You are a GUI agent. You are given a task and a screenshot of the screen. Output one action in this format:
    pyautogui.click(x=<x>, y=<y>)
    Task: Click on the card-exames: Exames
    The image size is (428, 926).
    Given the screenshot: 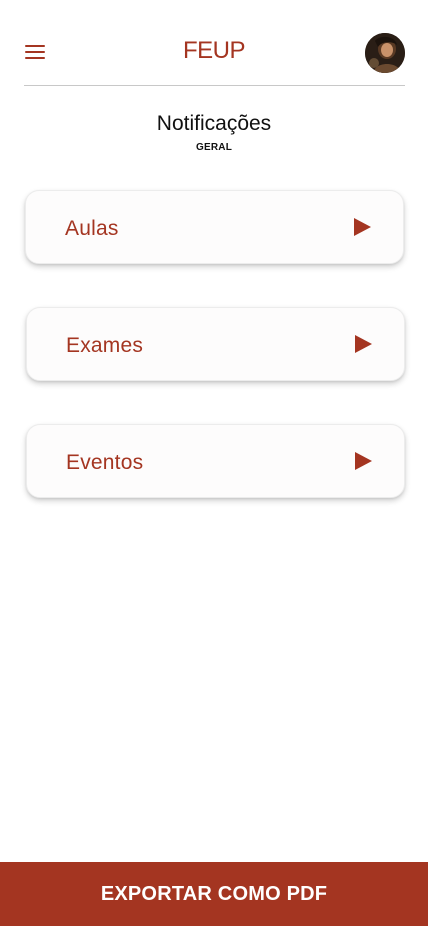 What is the action you would take?
    pyautogui.click(x=215, y=344)
    